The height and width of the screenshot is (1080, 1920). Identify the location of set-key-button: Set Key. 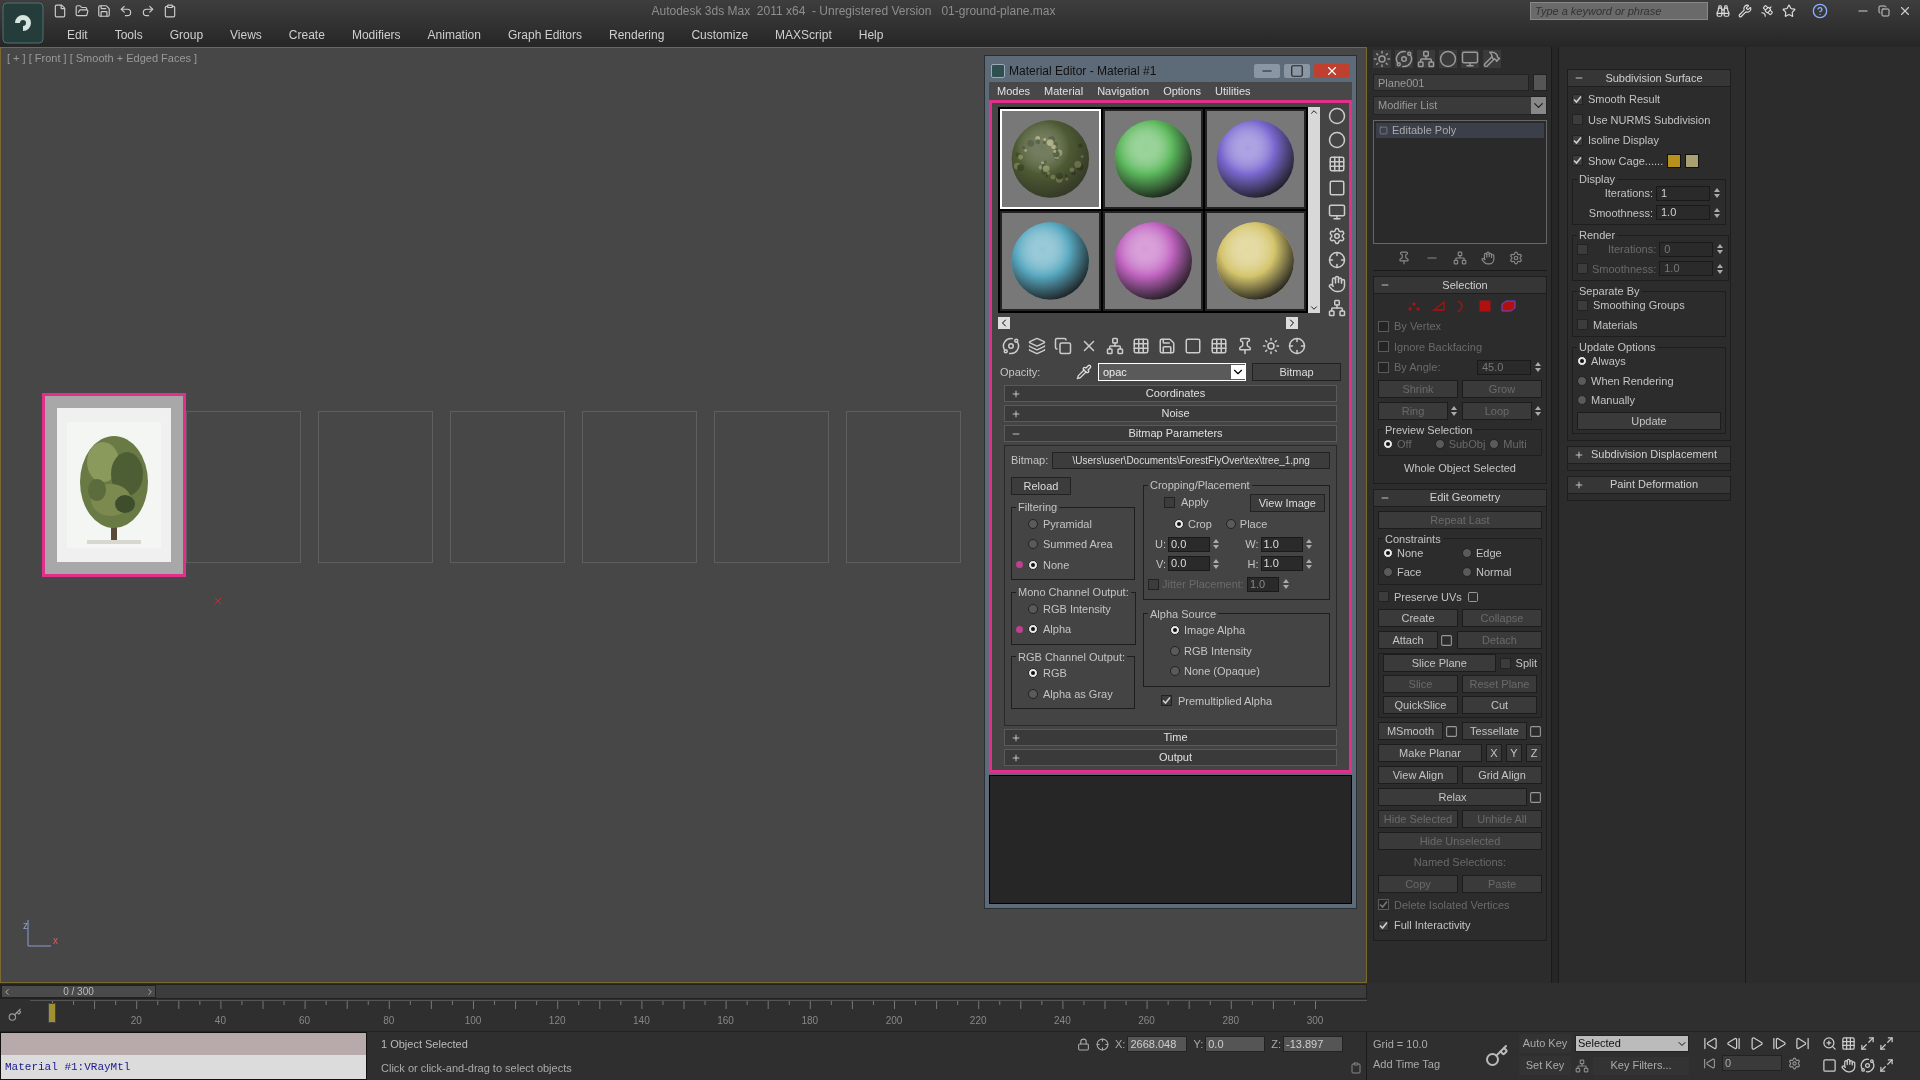
(1545, 1065).